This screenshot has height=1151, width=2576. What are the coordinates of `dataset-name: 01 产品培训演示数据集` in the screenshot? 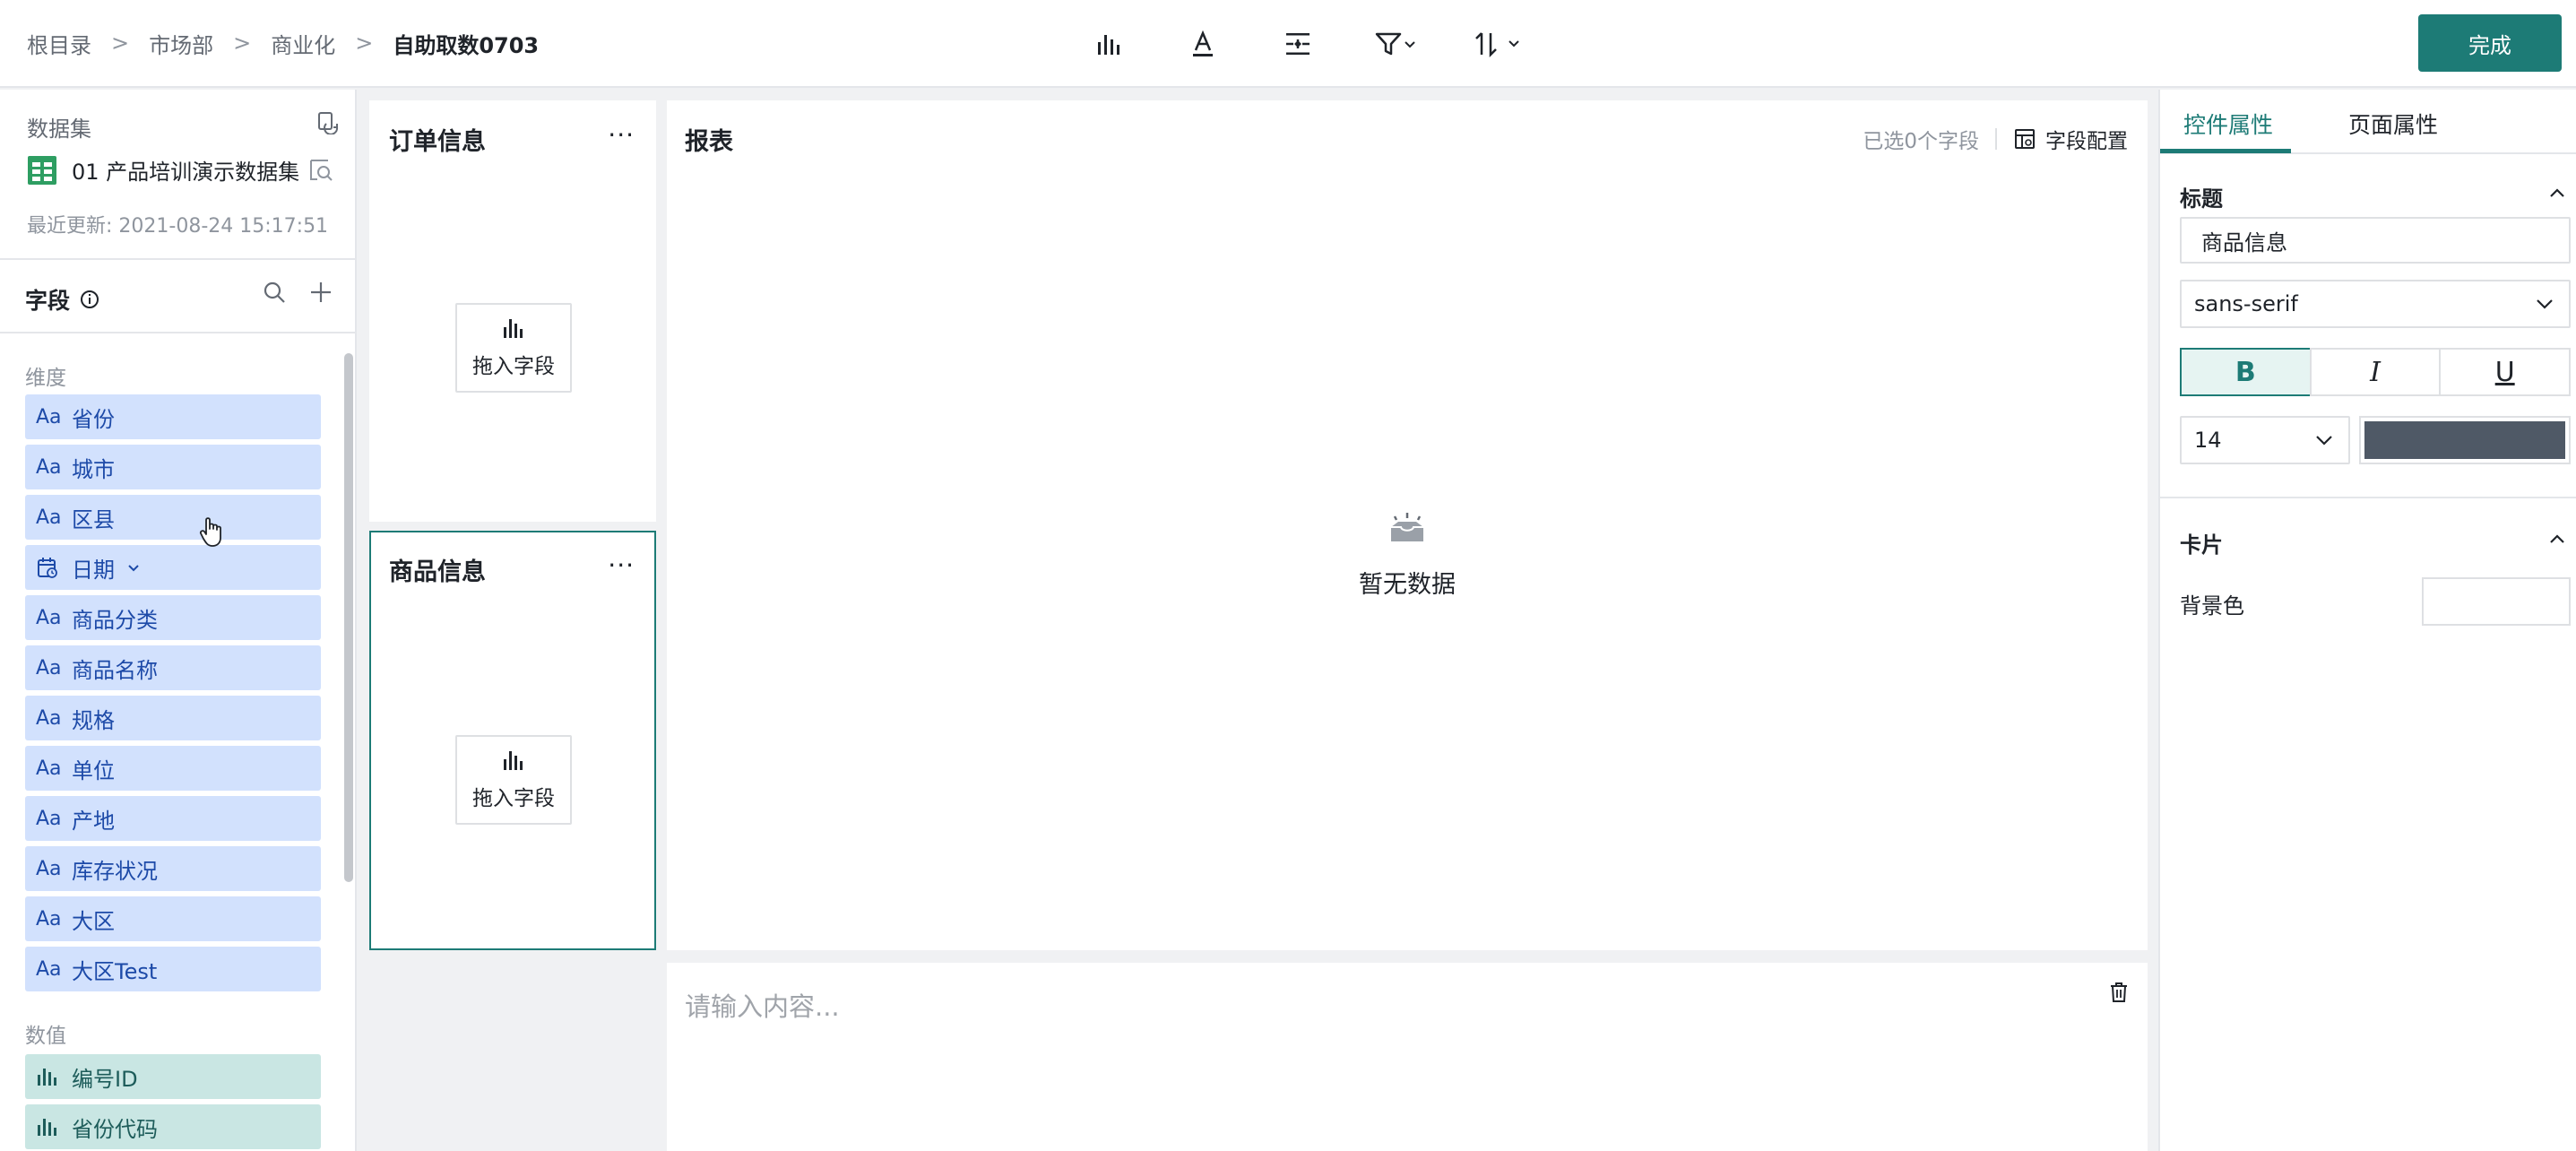 It's located at (186, 172).